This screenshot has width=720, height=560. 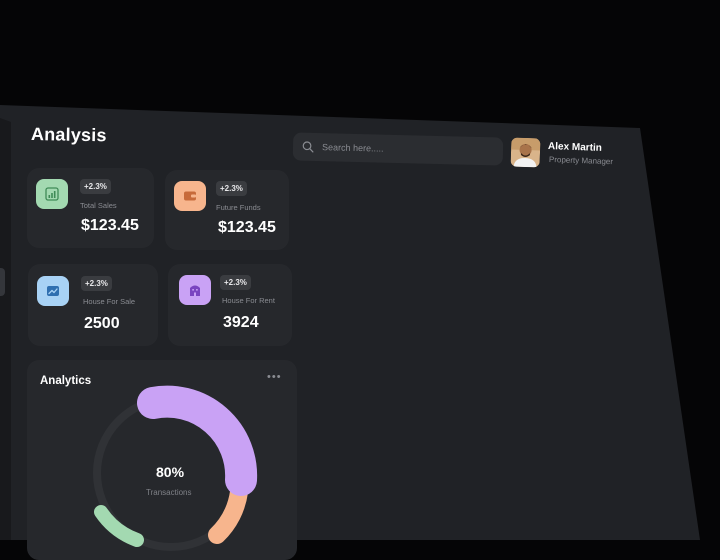 What do you see at coordinates (241, 322) in the screenshot?
I see `stat-value: 3924` at bounding box center [241, 322].